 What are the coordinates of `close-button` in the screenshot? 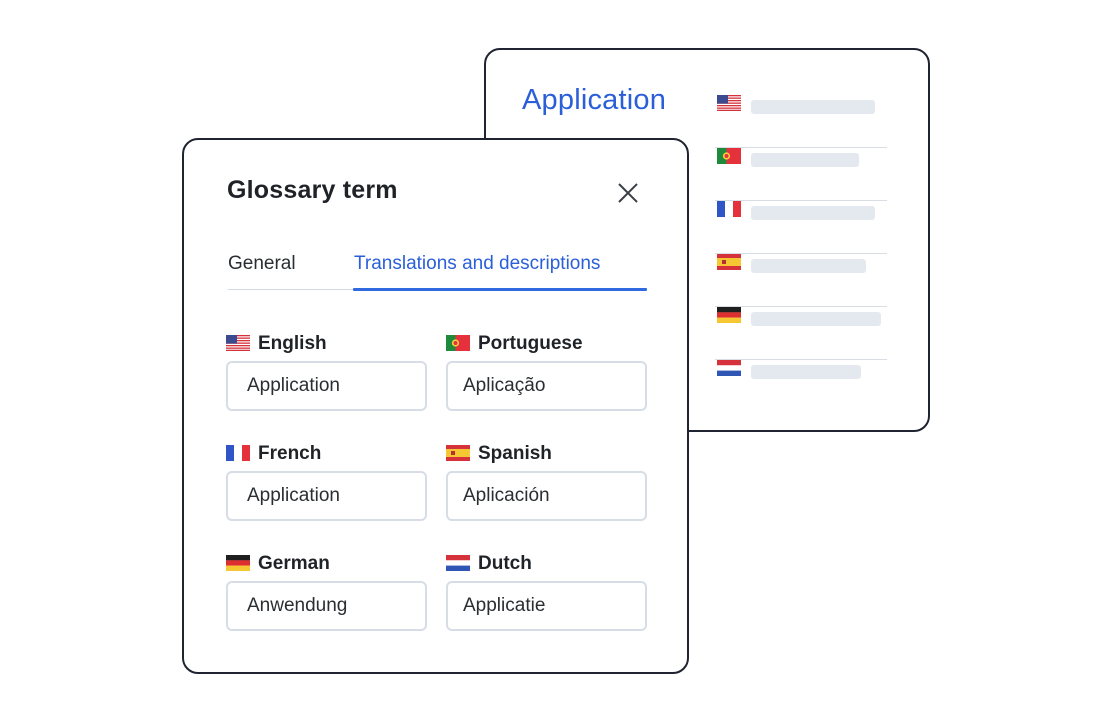 It's located at (628, 193).